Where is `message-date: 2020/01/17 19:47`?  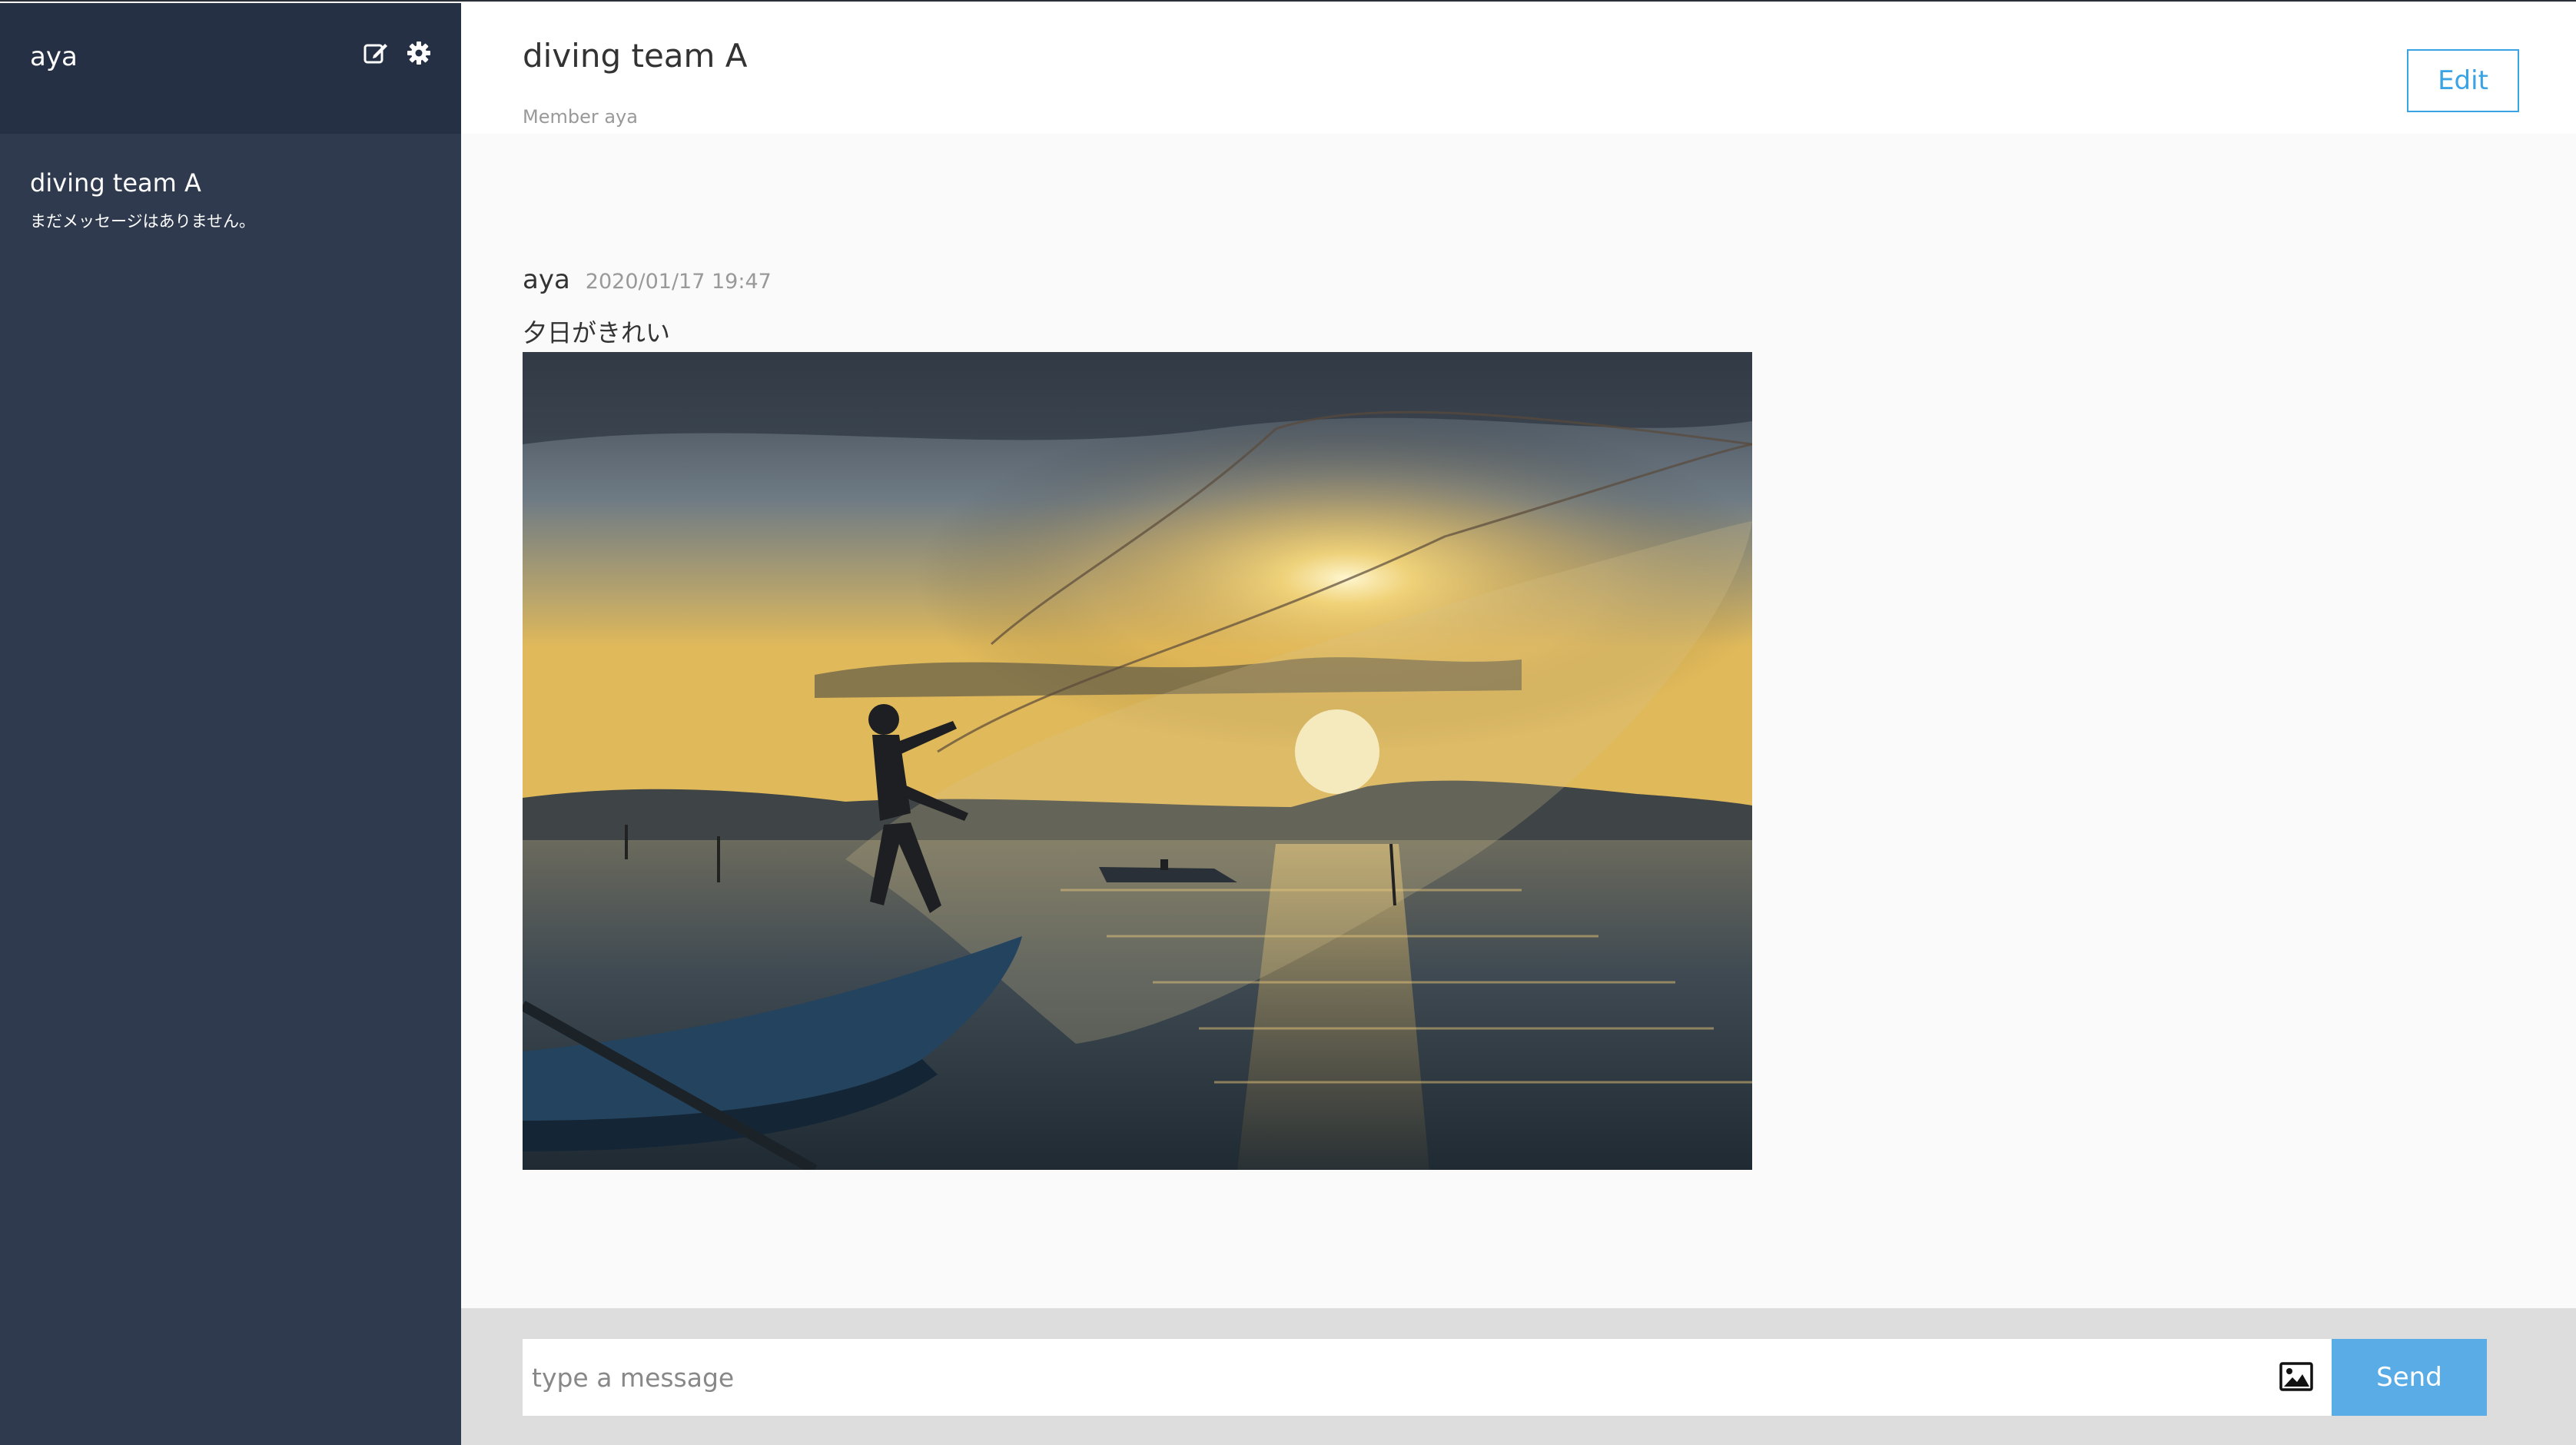
message-date: 2020/01/17 19:47 is located at coordinates (678, 282).